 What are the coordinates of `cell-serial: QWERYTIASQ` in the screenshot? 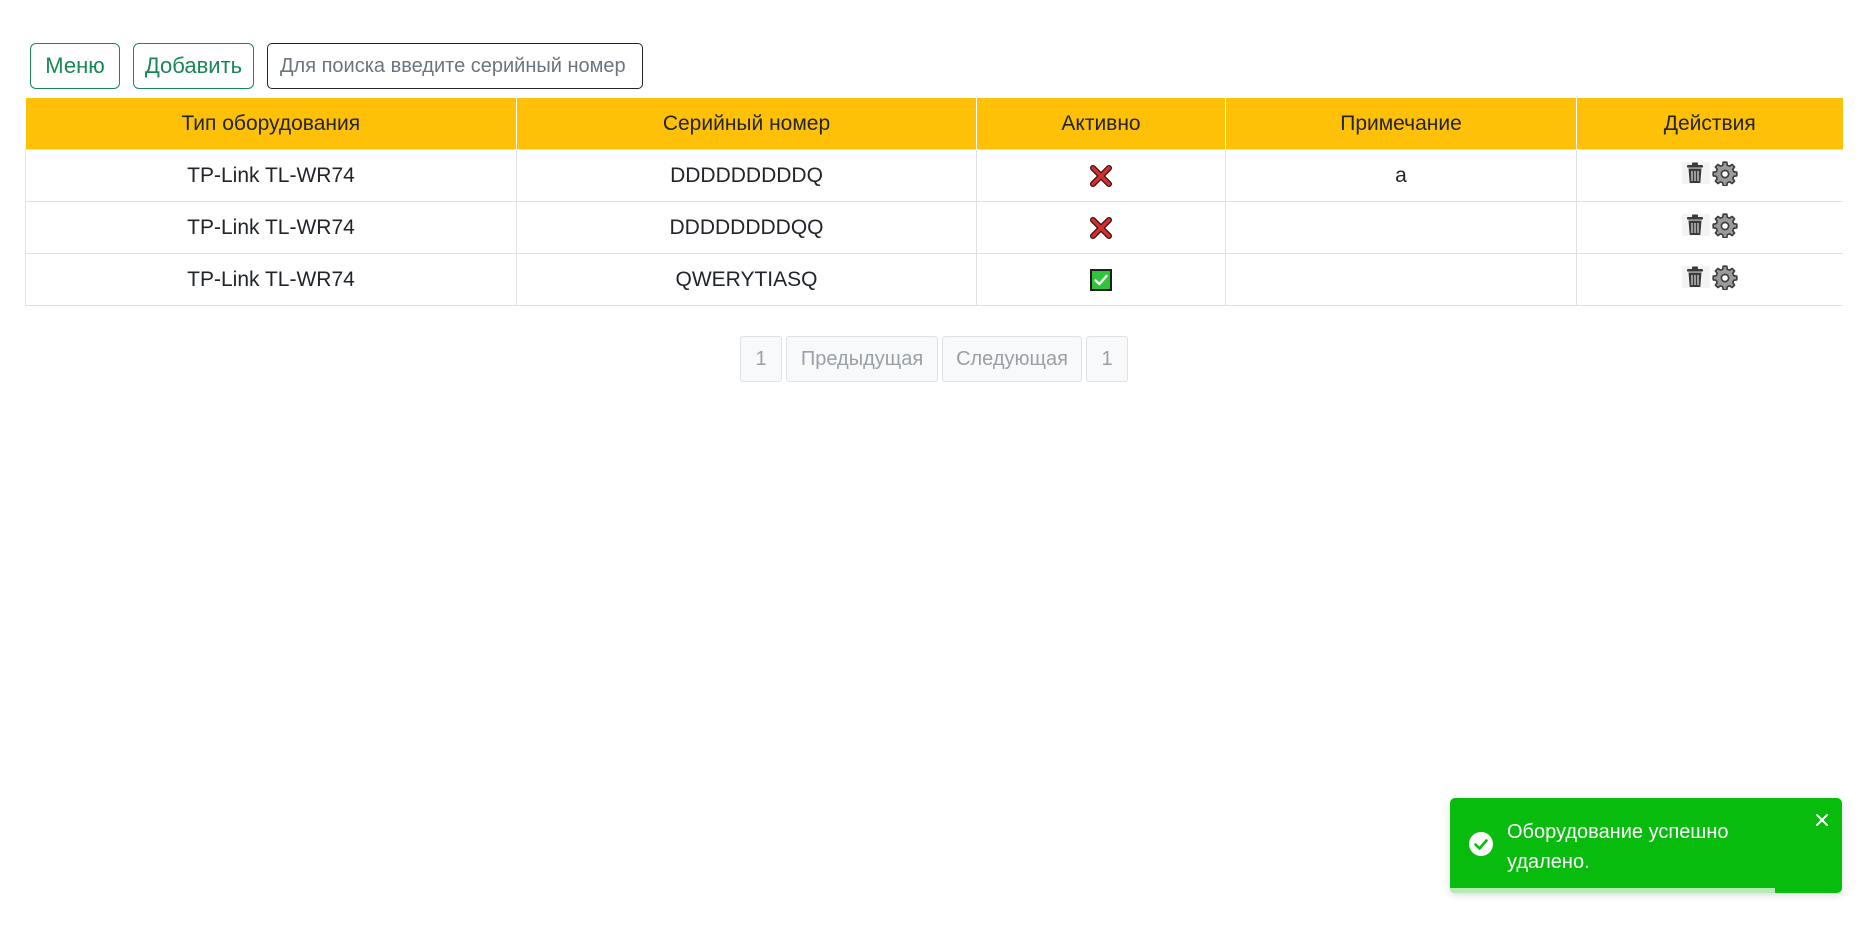 It's located at (746, 279).